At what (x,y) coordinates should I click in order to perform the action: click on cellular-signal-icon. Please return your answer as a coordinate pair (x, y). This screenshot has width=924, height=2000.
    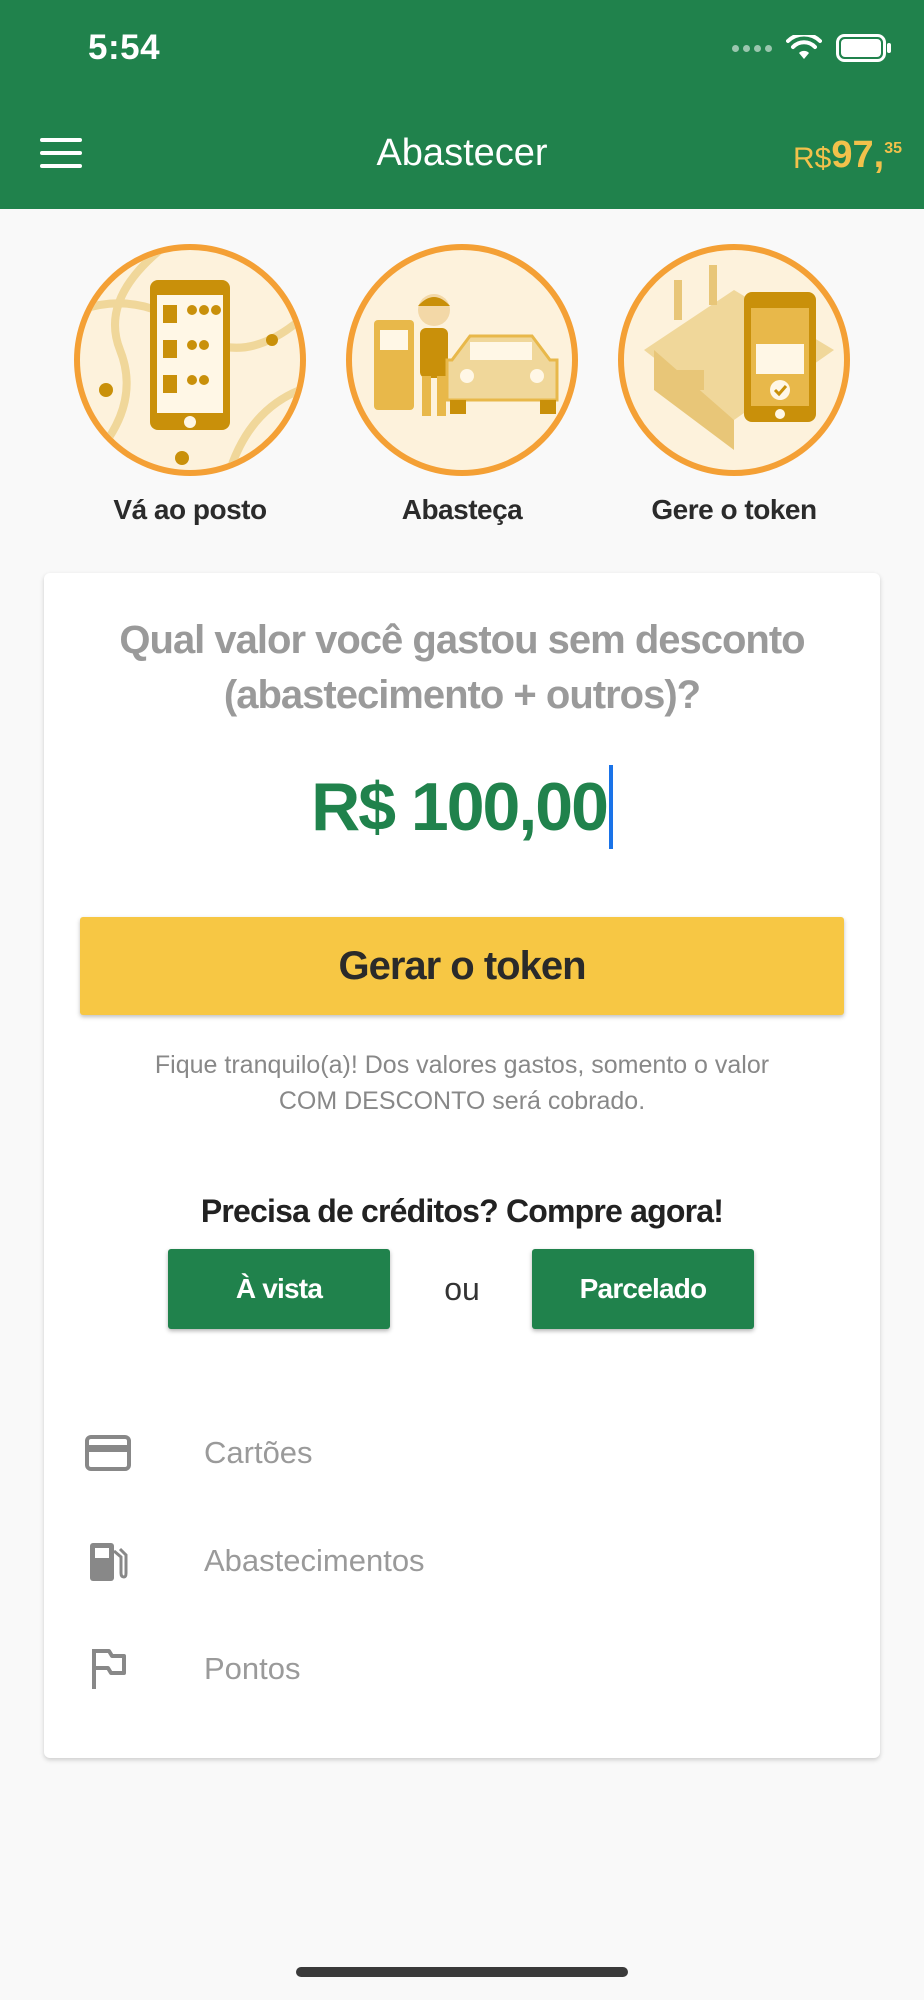
    Looking at the image, I should click on (752, 48).